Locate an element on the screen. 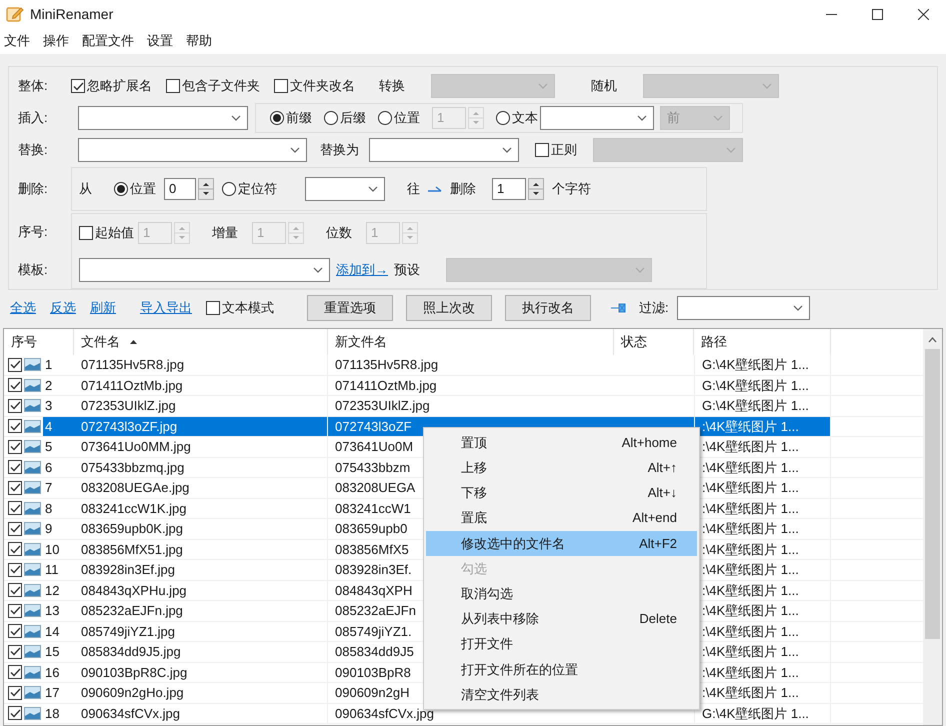 The width and height of the screenshot is (946, 726). pin-icon is located at coordinates (619, 308).